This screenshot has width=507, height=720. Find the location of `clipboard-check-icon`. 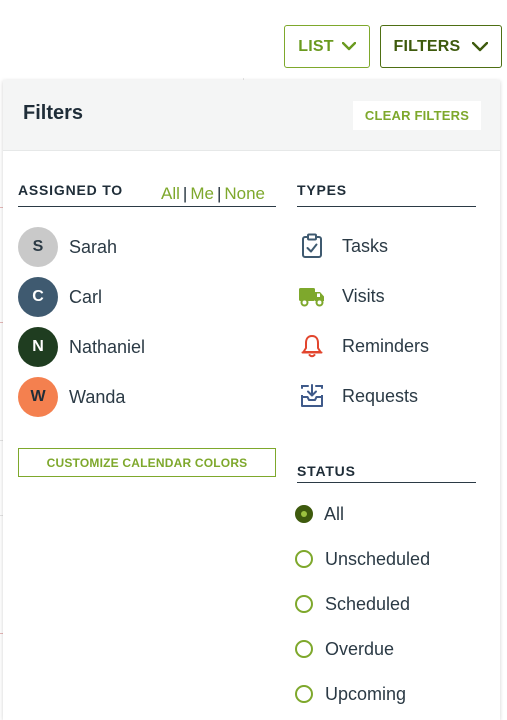

clipboard-check-icon is located at coordinates (312, 246).